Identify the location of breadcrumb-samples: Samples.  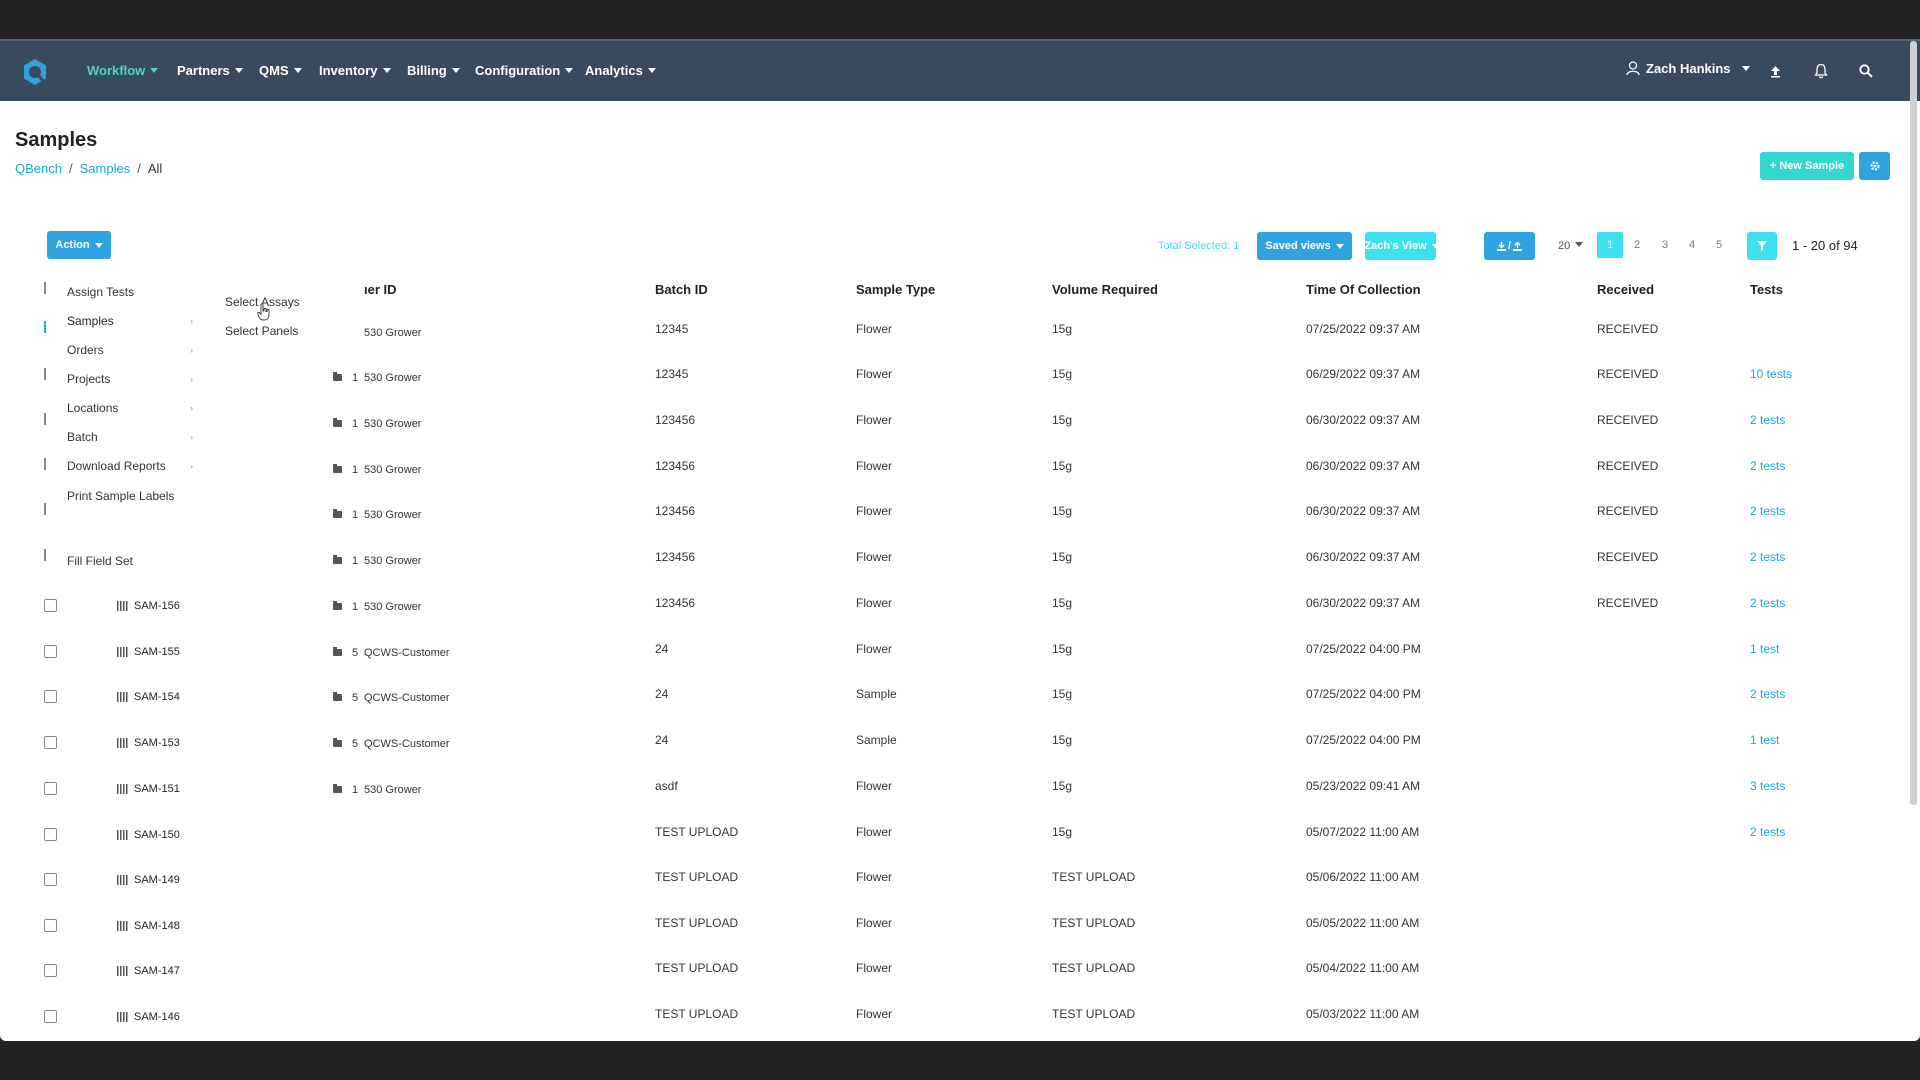
(105, 168).